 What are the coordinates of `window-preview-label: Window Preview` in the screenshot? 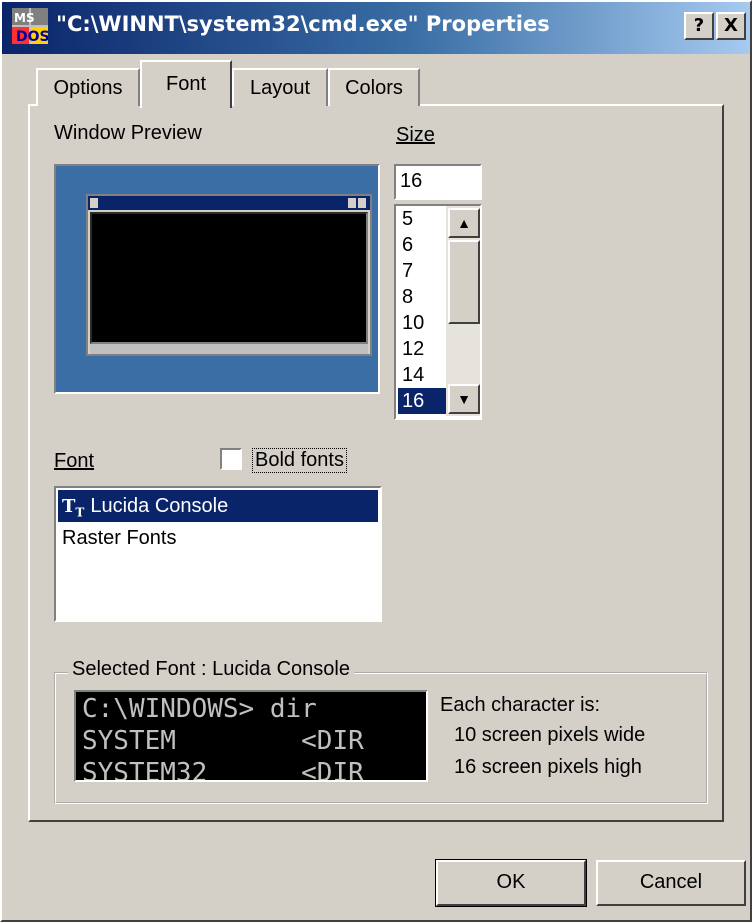 It's located at (128, 133).